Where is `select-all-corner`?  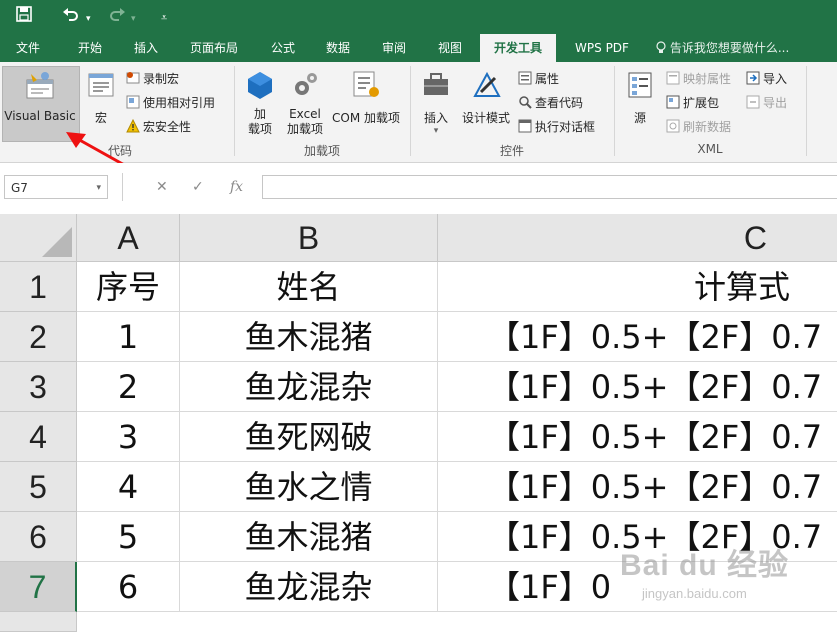 select-all-corner is located at coordinates (38, 238).